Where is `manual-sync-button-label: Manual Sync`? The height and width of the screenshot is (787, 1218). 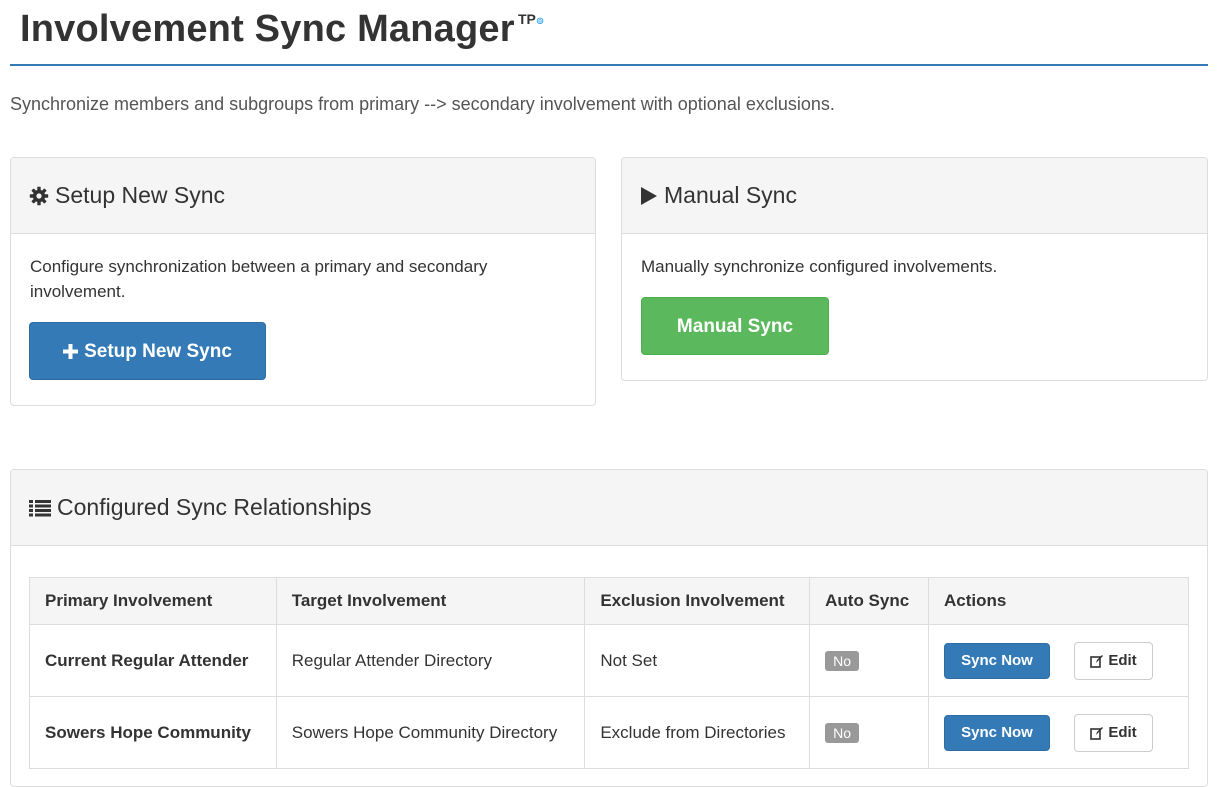 manual-sync-button-label: Manual Sync is located at coordinates (735, 326).